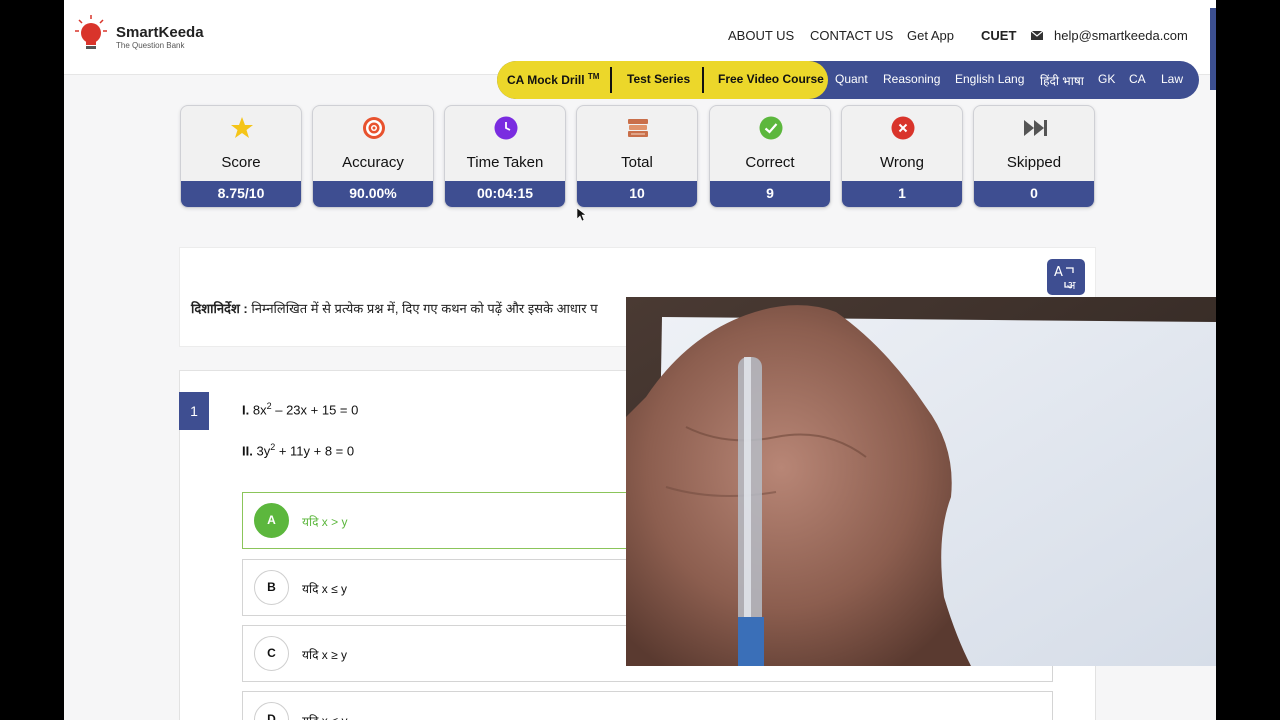 This screenshot has height=720, width=1280. I want to click on cuet-link: CUET, so click(998, 35).